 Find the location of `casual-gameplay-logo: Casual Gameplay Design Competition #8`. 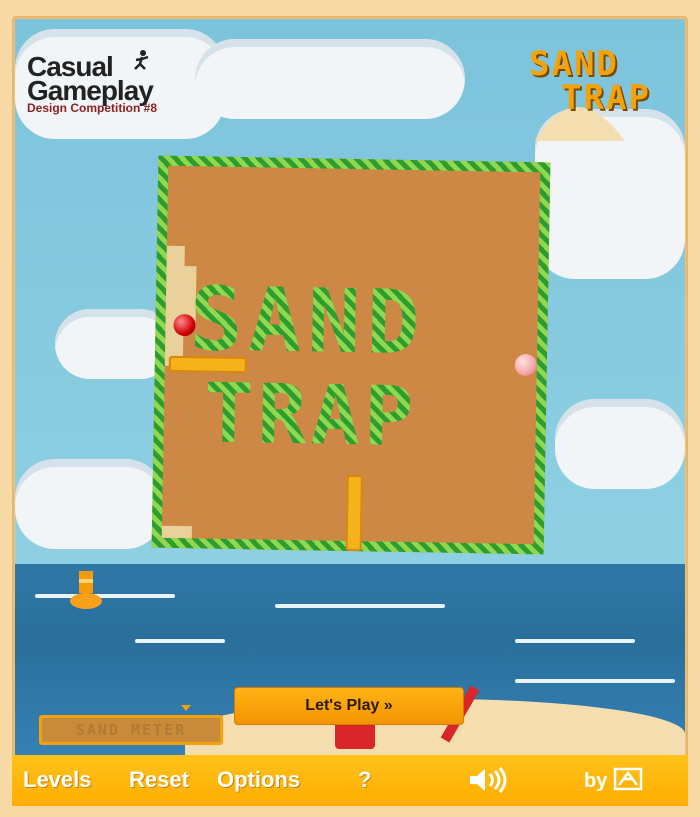

casual-gameplay-logo: Casual Gameplay Design Competition #8 is located at coordinates (102, 92).